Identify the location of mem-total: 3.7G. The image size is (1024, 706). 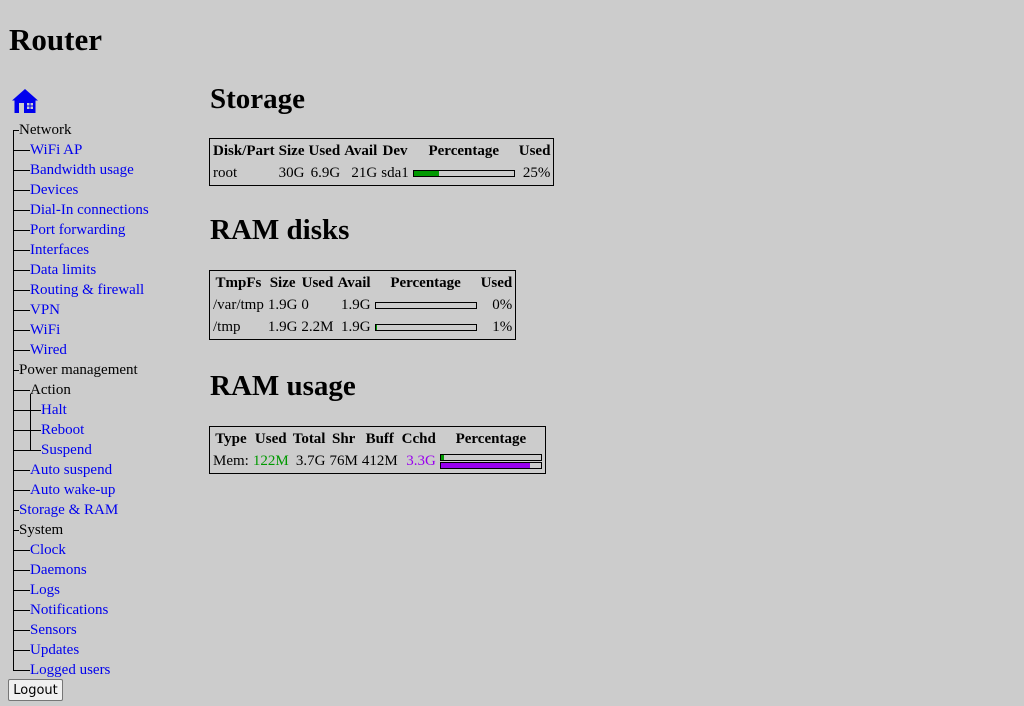
(310, 461).